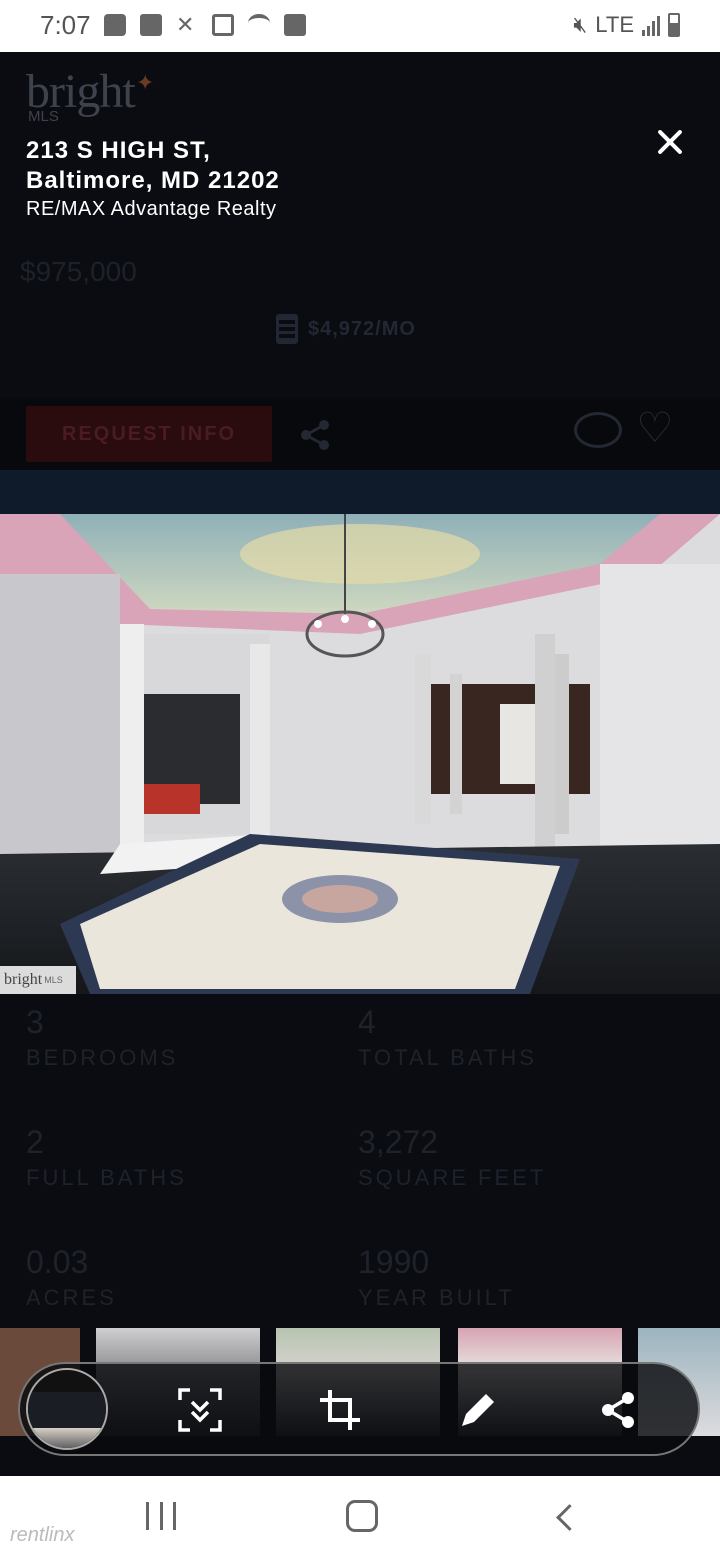 Image resolution: width=720 pixels, height=1560 pixels. I want to click on gallery-icon, so click(223, 25).